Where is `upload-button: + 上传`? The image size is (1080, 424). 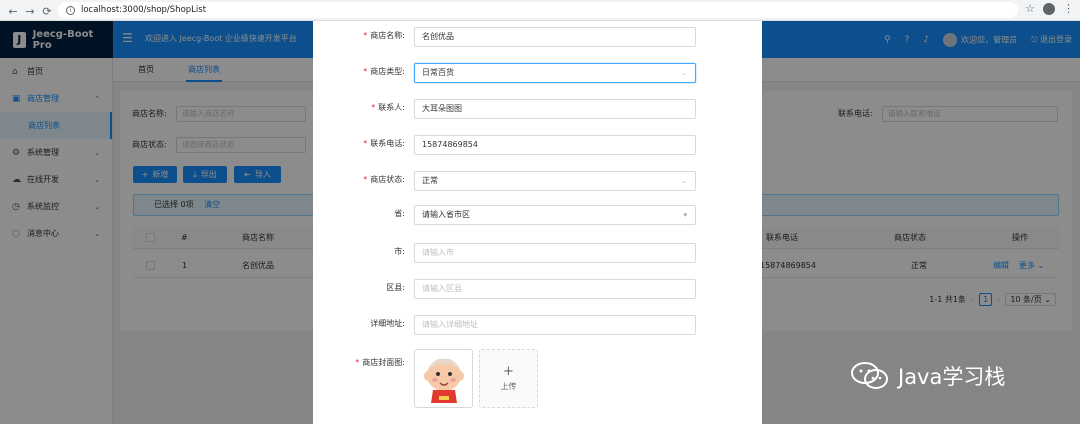
upload-button: + 上传 is located at coordinates (508, 378).